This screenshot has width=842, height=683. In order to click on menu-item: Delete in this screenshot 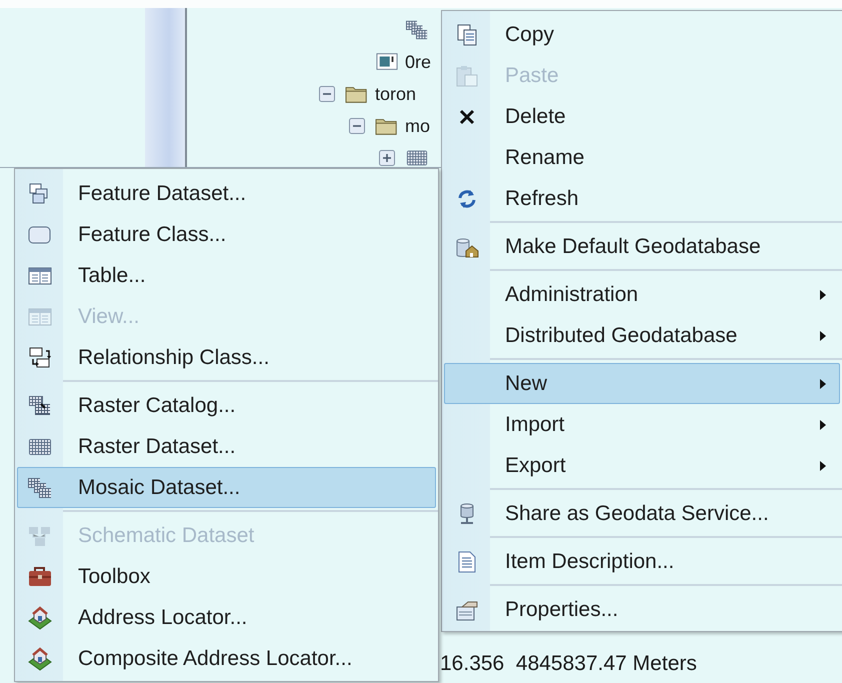, I will do `click(642, 116)`.